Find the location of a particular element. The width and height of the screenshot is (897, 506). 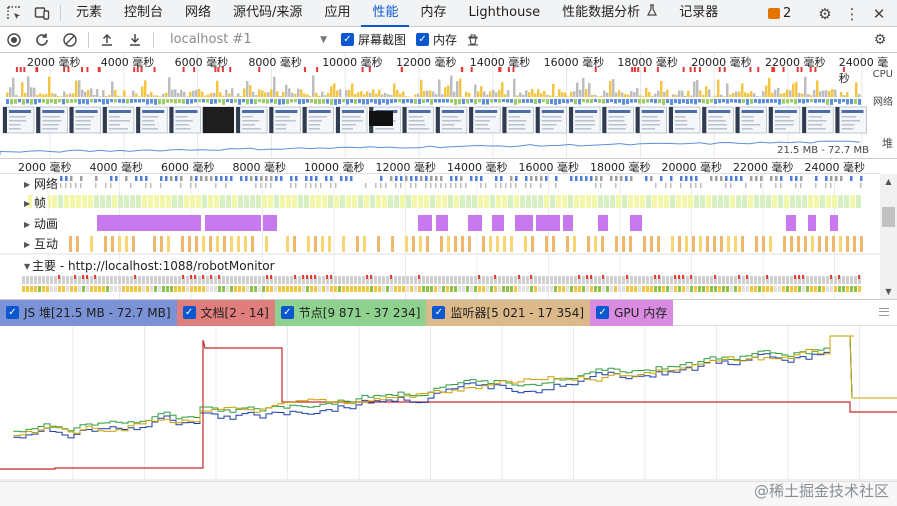

tab-network: 网络 is located at coordinates (198, 13).